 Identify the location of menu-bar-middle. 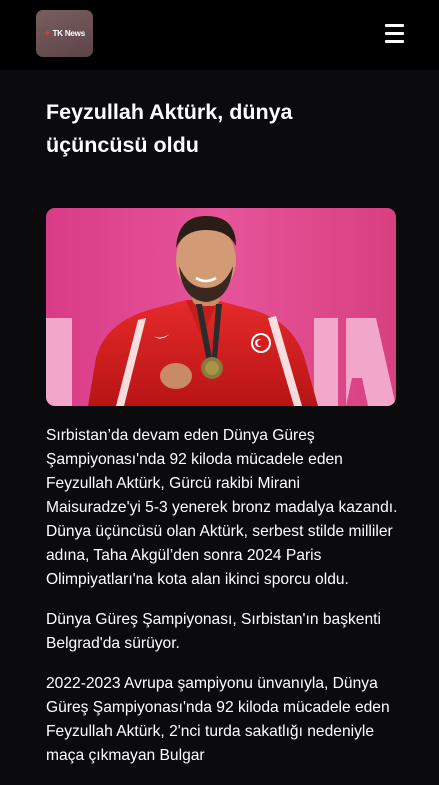
(394, 33).